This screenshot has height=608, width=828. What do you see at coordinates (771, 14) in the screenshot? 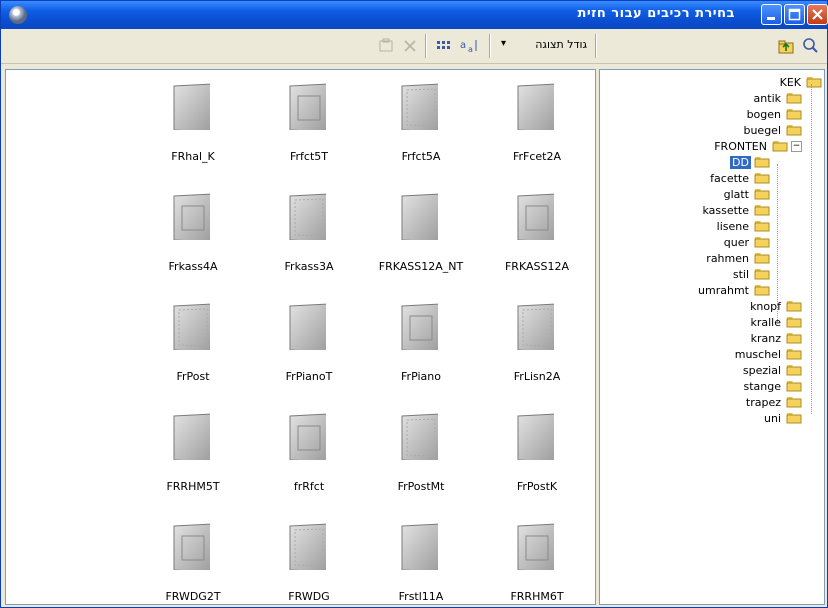
I see `minimize-button` at bounding box center [771, 14].